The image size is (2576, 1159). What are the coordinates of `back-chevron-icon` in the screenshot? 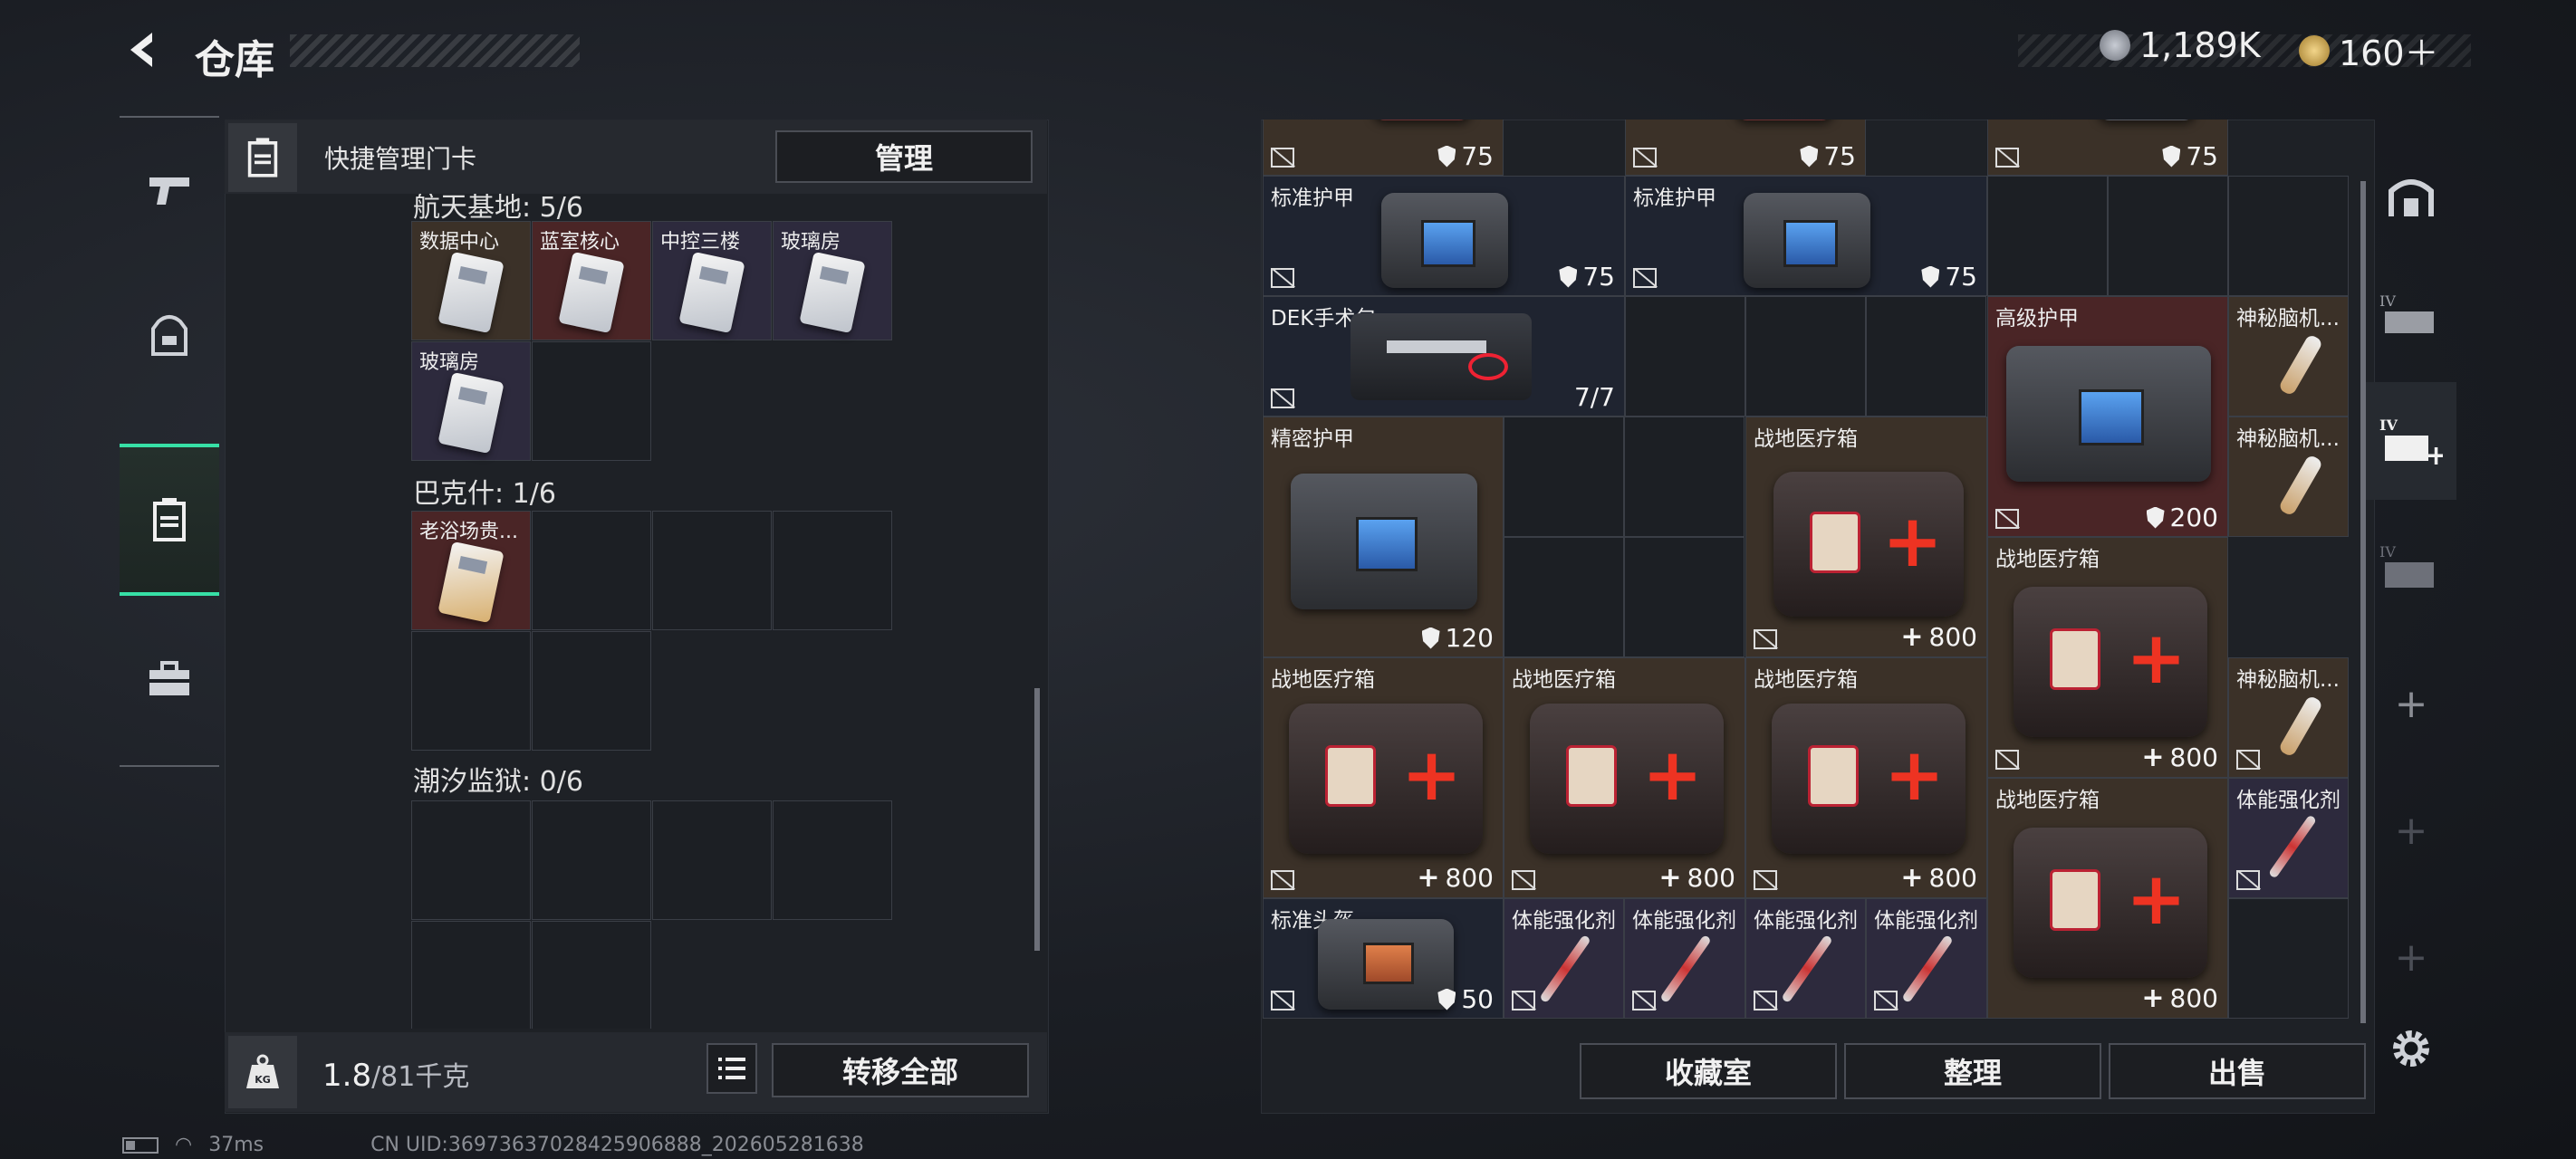 It's located at (142, 49).